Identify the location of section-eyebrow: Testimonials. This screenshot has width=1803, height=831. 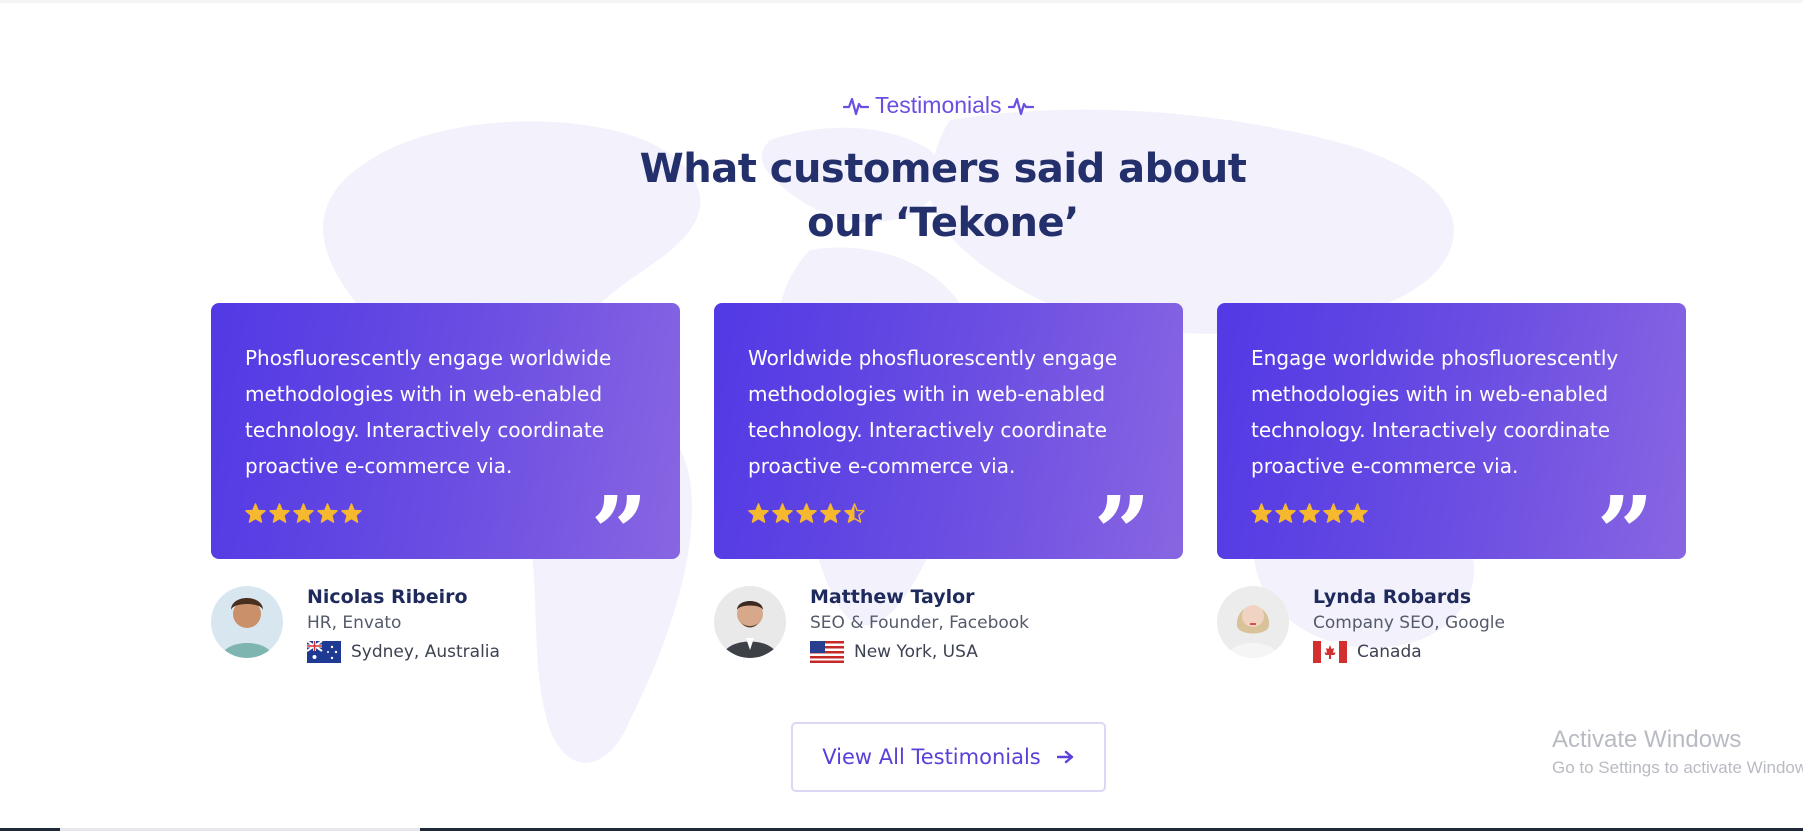
(938, 105).